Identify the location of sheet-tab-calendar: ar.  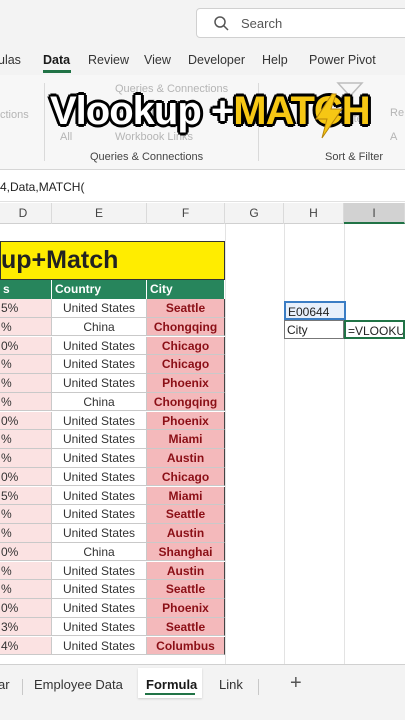
(5, 684).